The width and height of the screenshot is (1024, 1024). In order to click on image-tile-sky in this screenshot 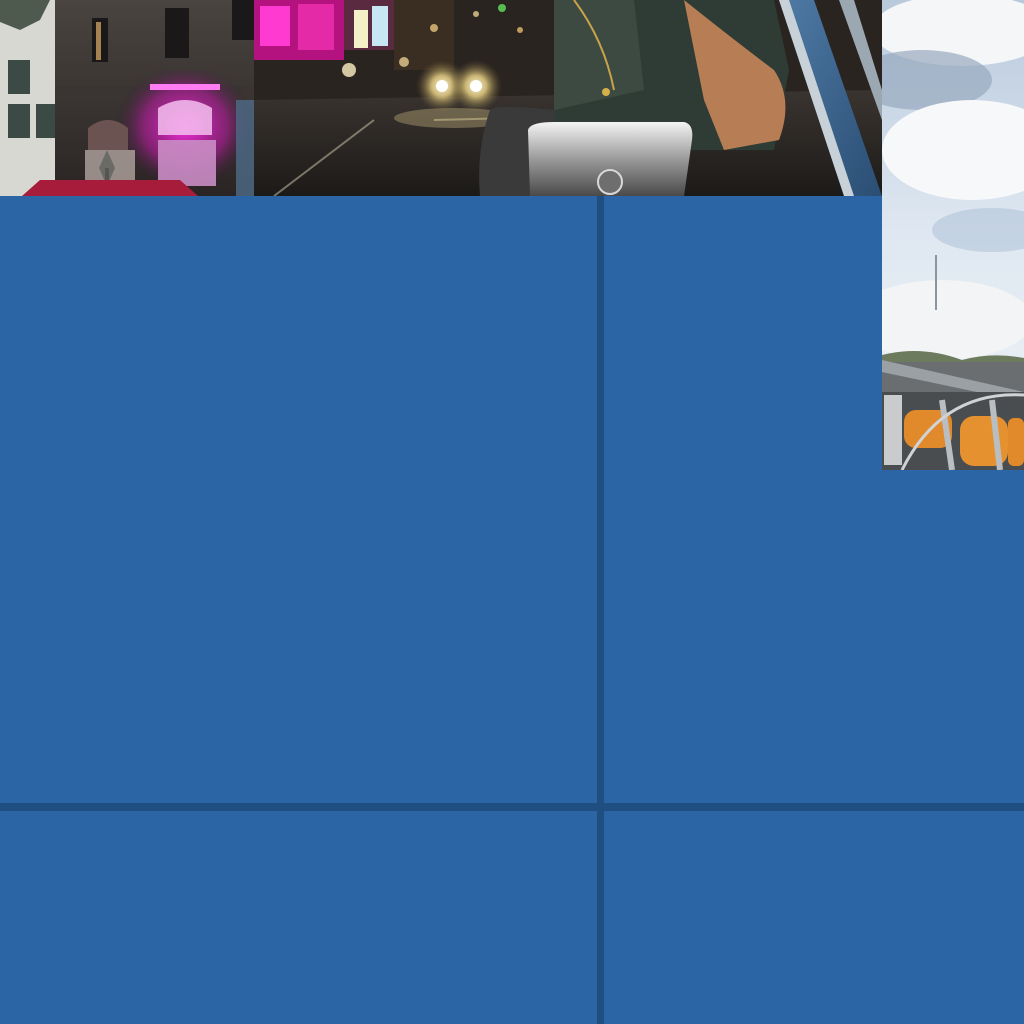, I will do `click(953, 235)`.